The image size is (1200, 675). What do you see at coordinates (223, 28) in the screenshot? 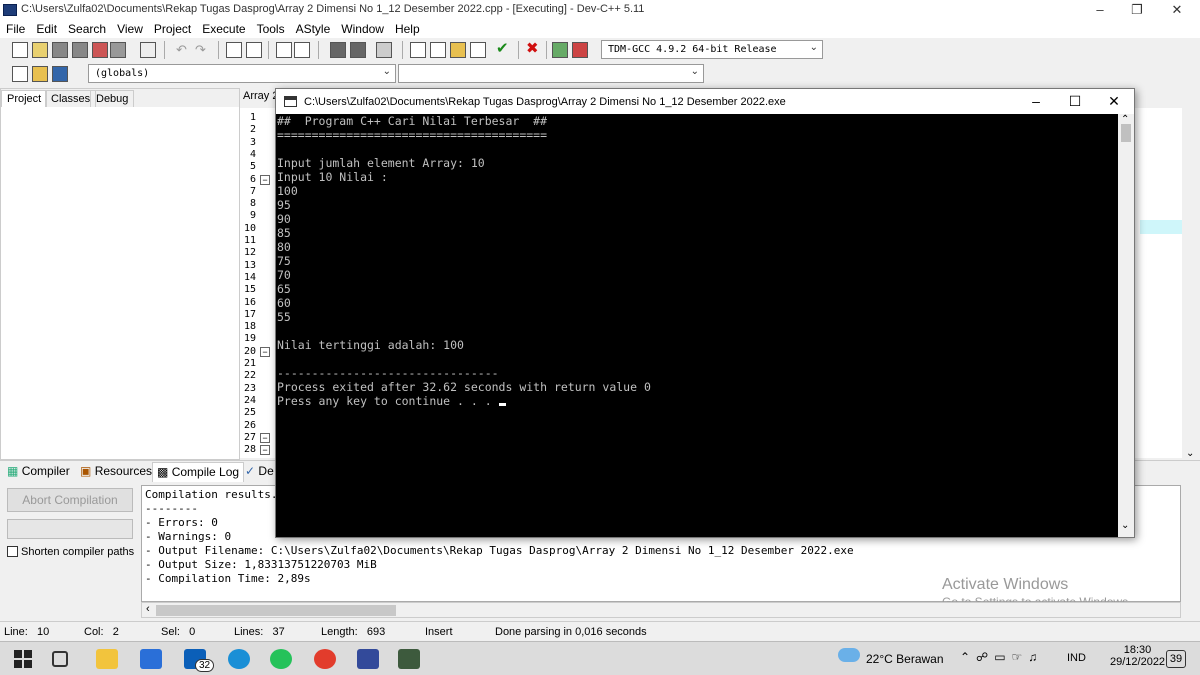
I see `menu-execute: Execute` at bounding box center [223, 28].